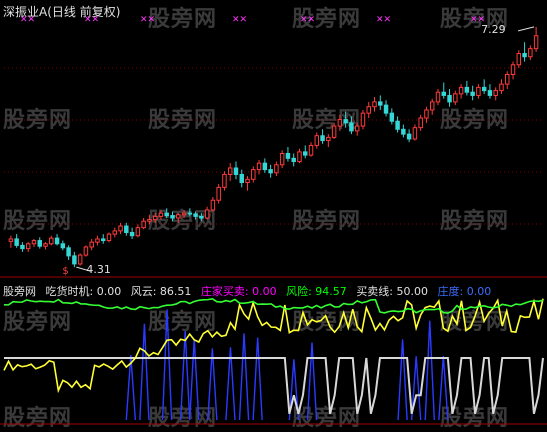  Describe the element at coordinates (98, 270) in the screenshot. I see `low-price-label: 4.31` at that location.